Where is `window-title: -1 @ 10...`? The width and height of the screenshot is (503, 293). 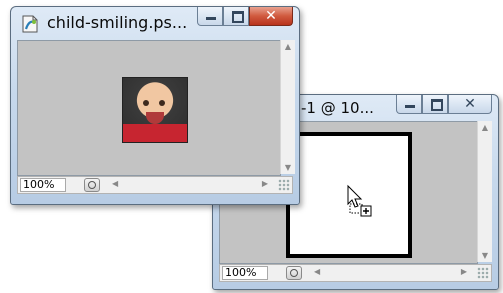
window-title: -1 @ 10... is located at coordinates (337, 108).